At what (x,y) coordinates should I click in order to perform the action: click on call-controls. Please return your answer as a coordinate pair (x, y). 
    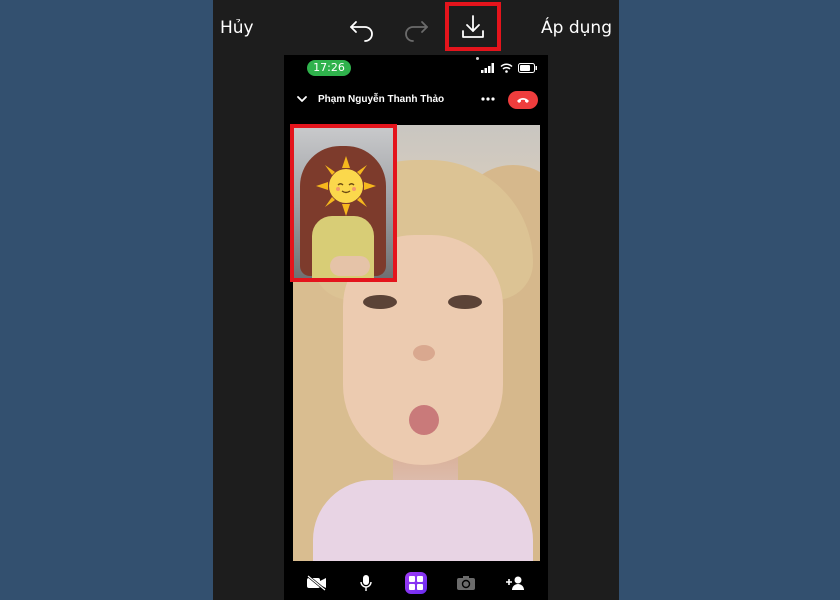
    Looking at the image, I should click on (416, 583).